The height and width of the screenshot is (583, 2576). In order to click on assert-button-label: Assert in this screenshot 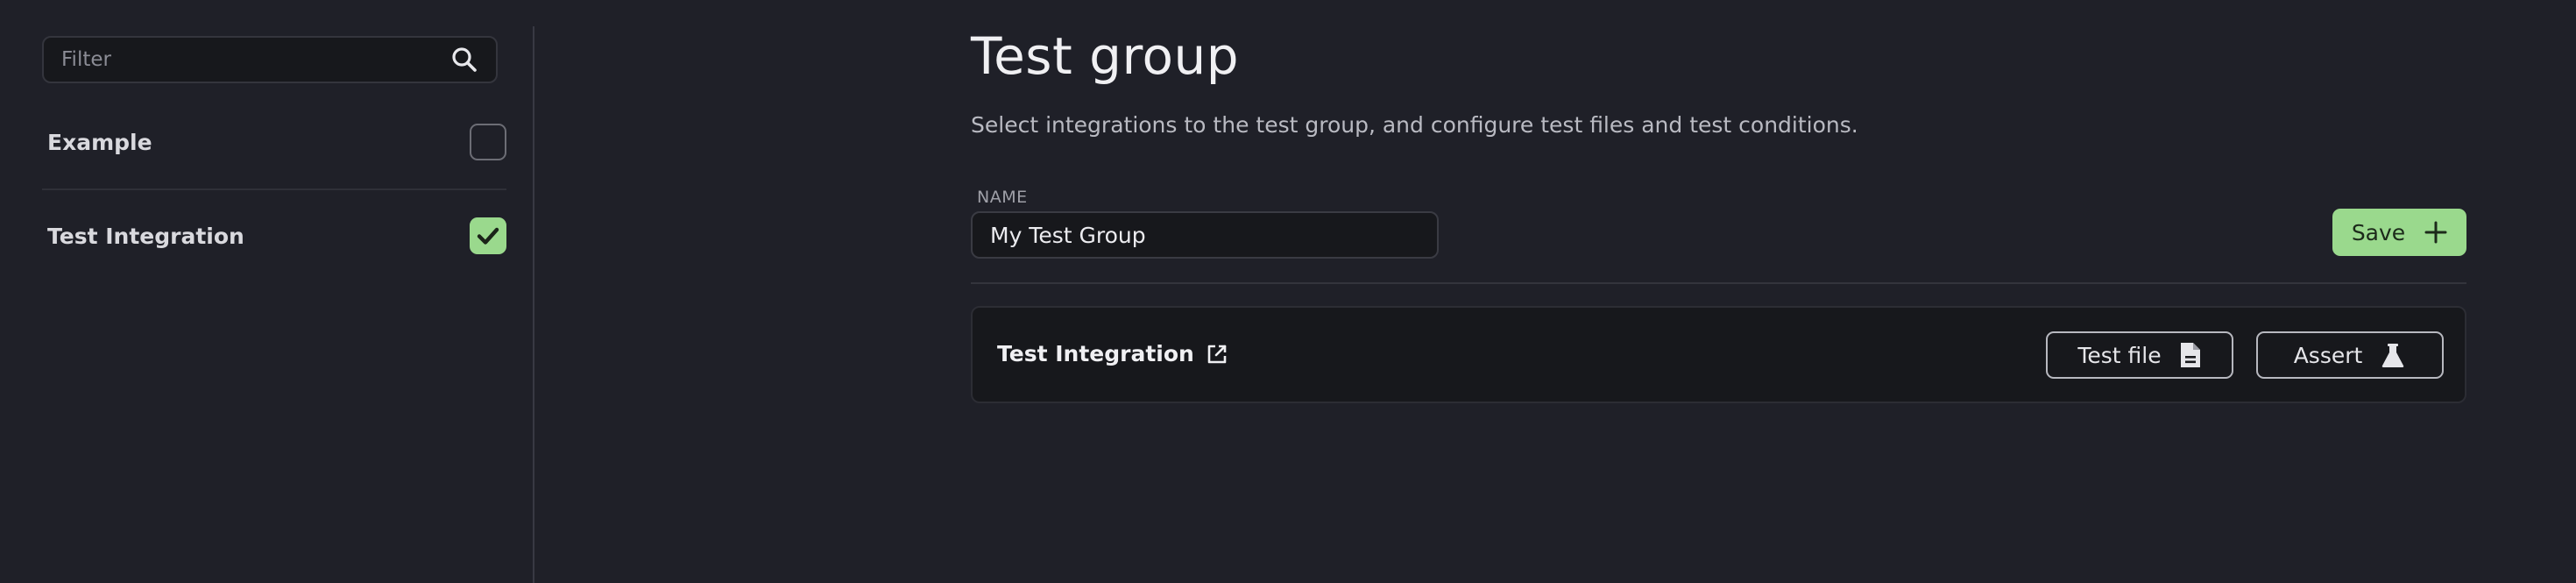, I will do `click(2328, 355)`.